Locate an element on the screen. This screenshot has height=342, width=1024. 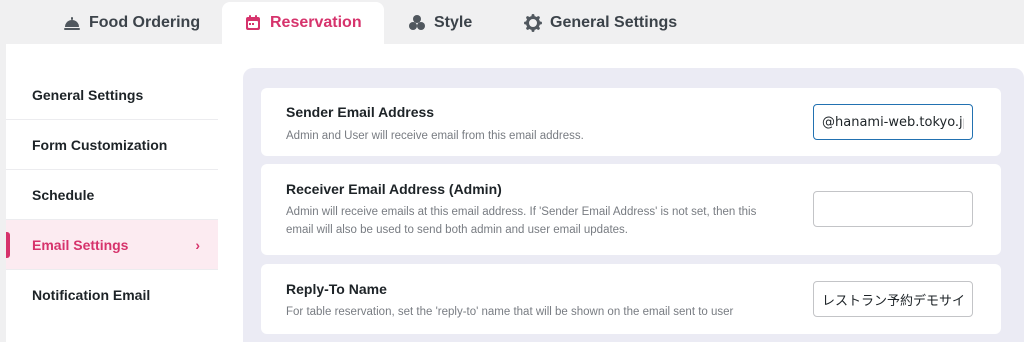
tab-food-ordering: Food Ordering is located at coordinates (131, 23).